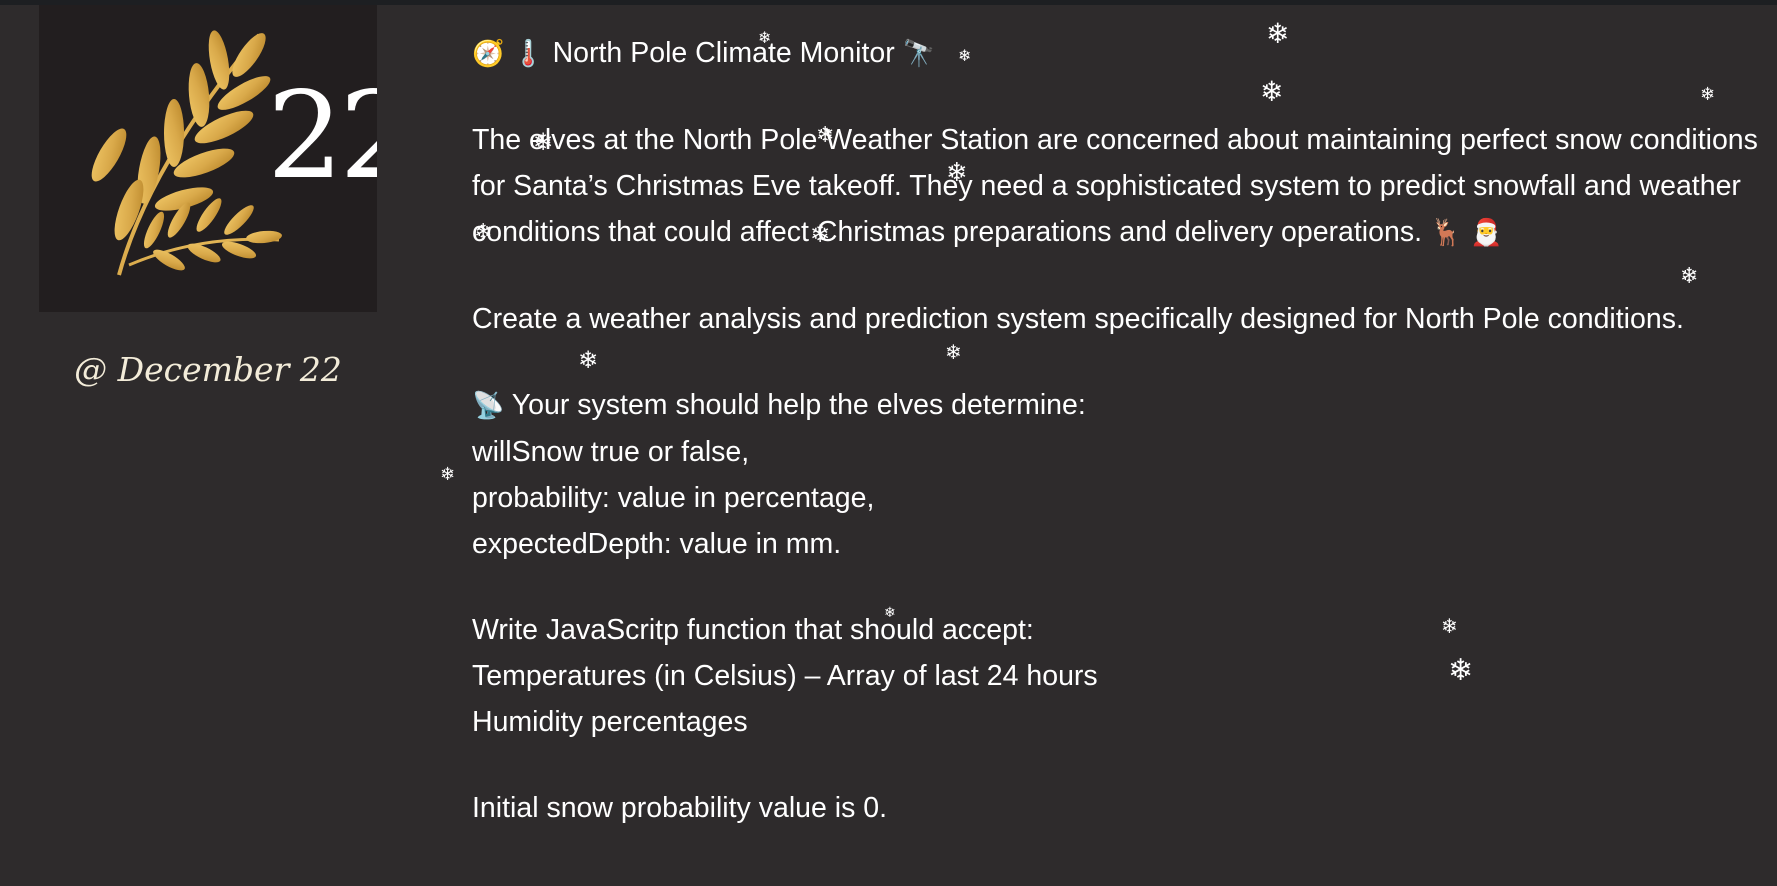  What do you see at coordinates (322, 136) in the screenshot?
I see `day-number: 22` at bounding box center [322, 136].